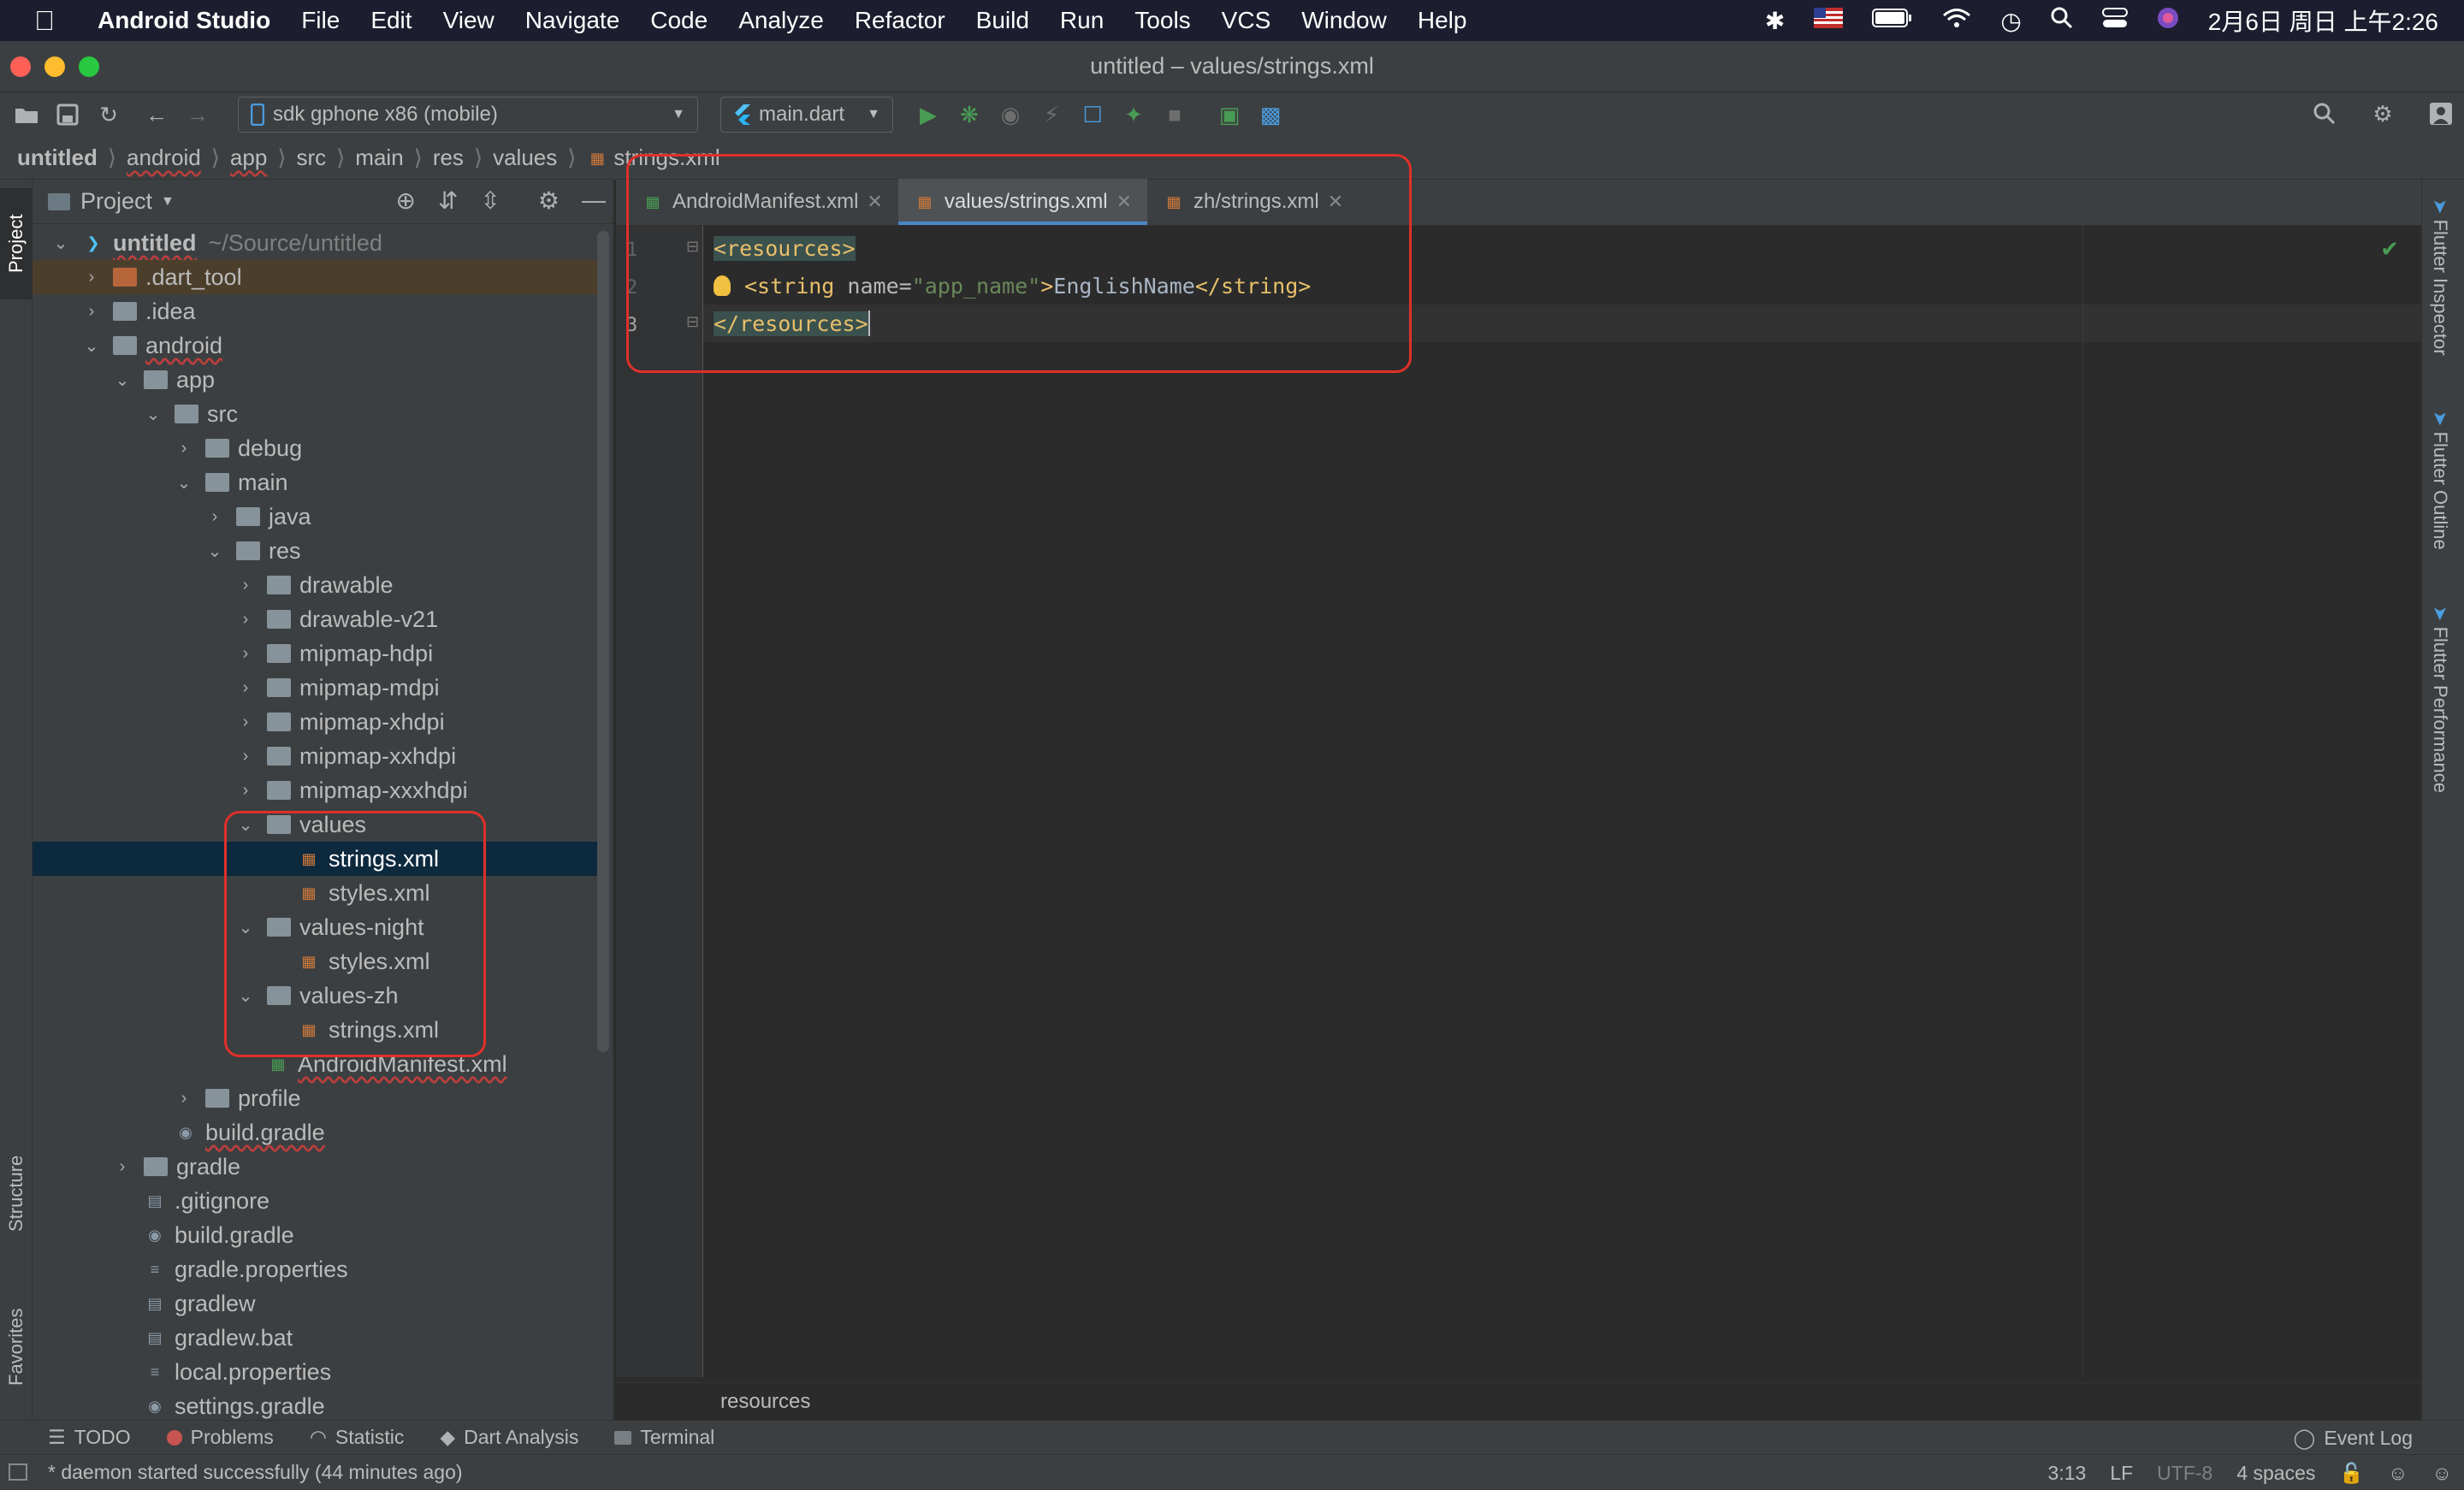 The width and height of the screenshot is (2464, 1490). I want to click on tree-item: ⌄ ❯ untitled ~/Source/untitled, so click(315, 243).